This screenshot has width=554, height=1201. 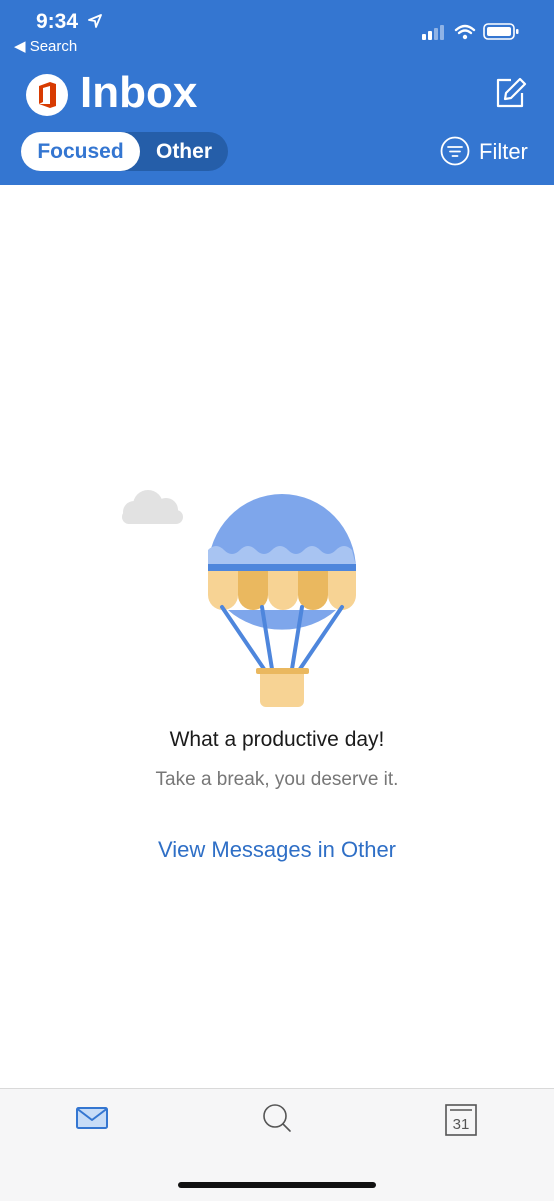 I want to click on filter-label: Filter, so click(x=503, y=151).